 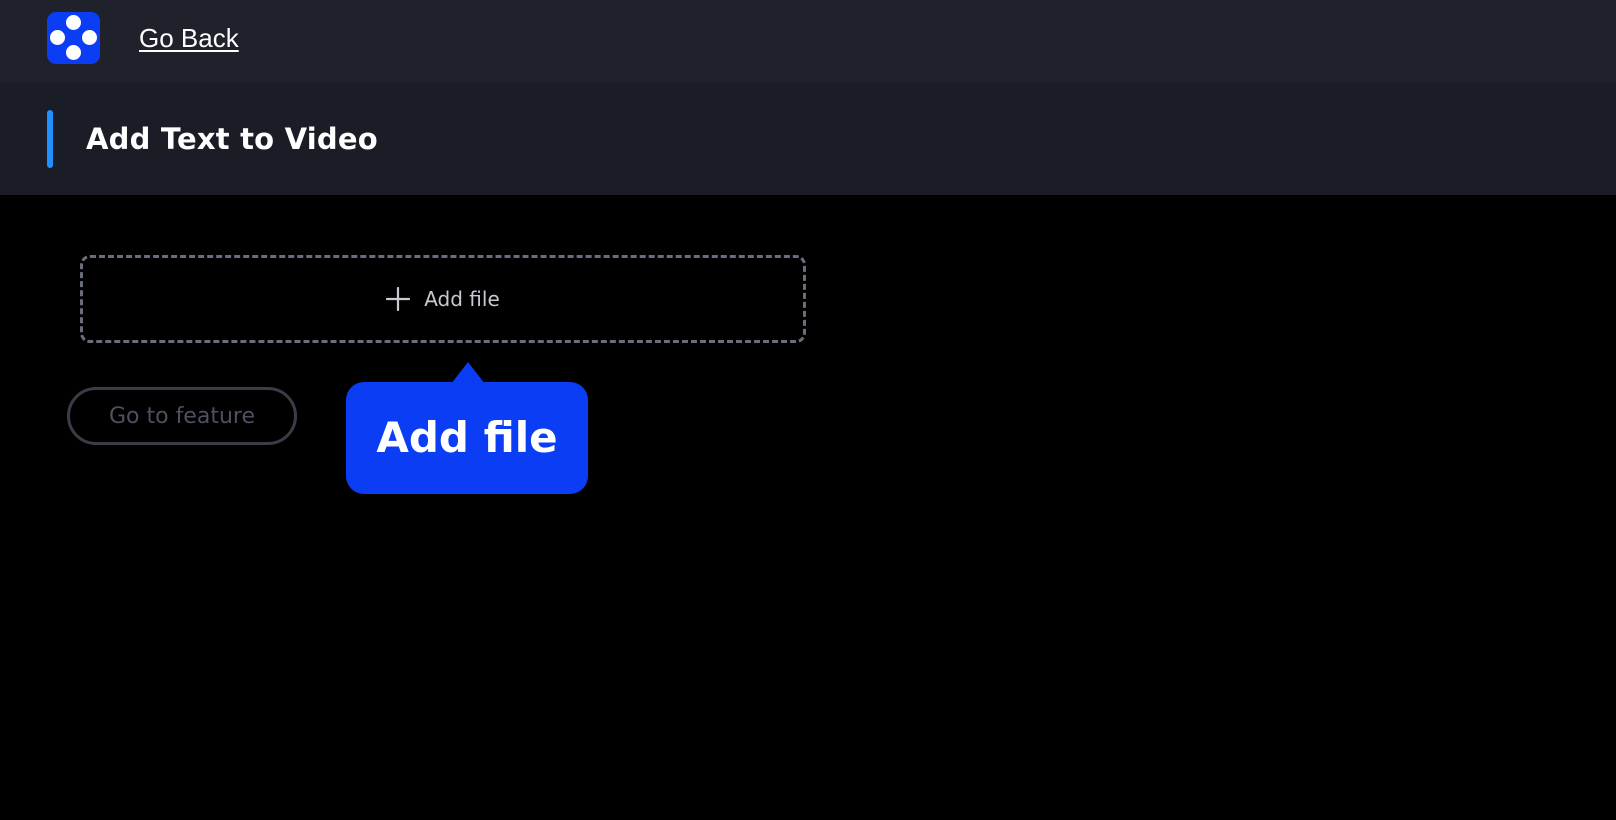 I want to click on tooltip-text: Add file, so click(x=467, y=437).